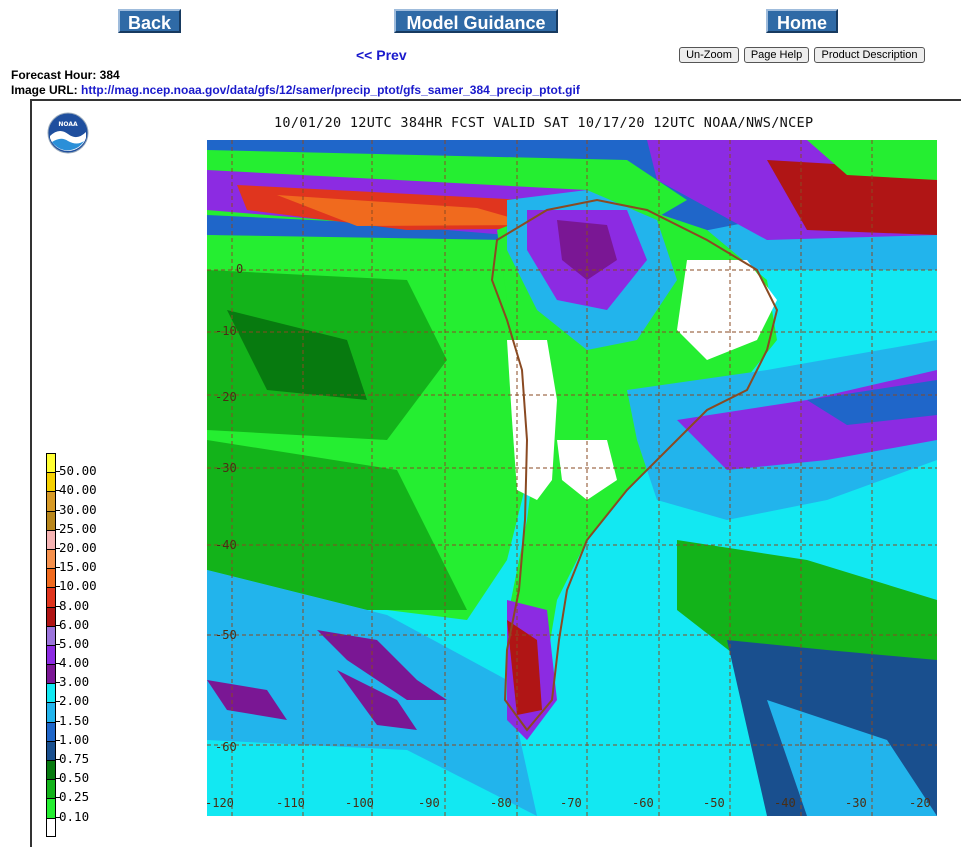  I want to click on x-axis-tick-label: -40, so click(785, 803).